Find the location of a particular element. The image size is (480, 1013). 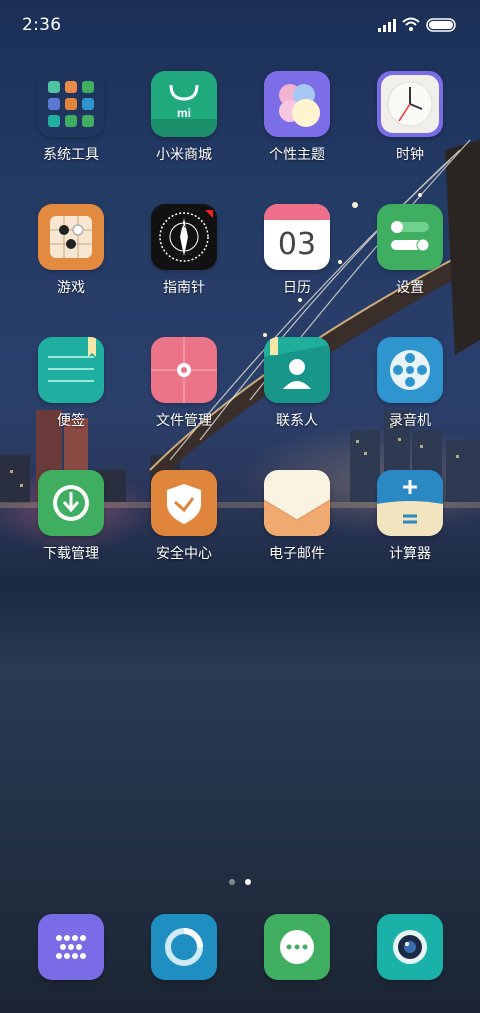

dock-browser is located at coordinates (184, 947).